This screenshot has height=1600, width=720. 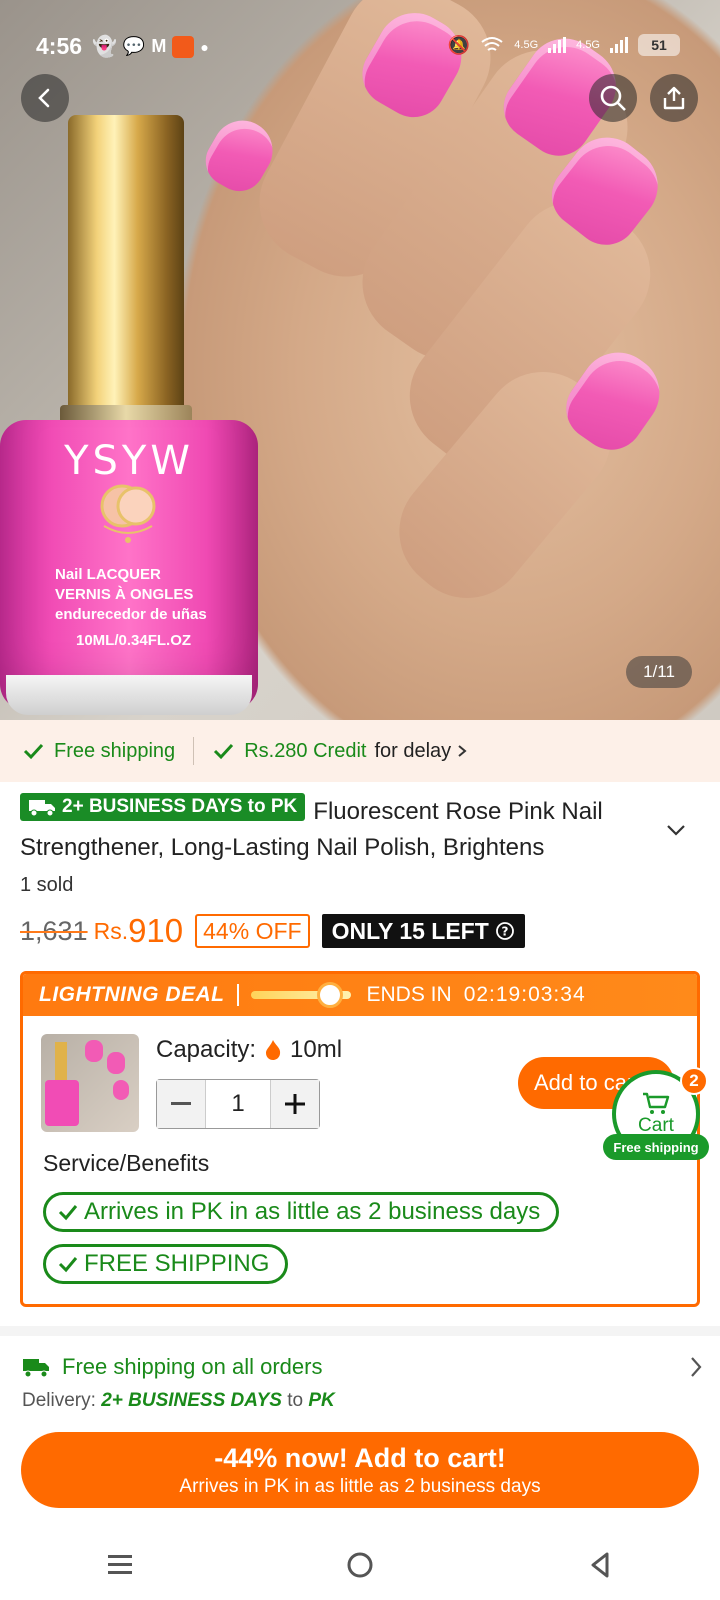 What do you see at coordinates (659, 672) in the screenshot?
I see `image-counter: 1/11` at bounding box center [659, 672].